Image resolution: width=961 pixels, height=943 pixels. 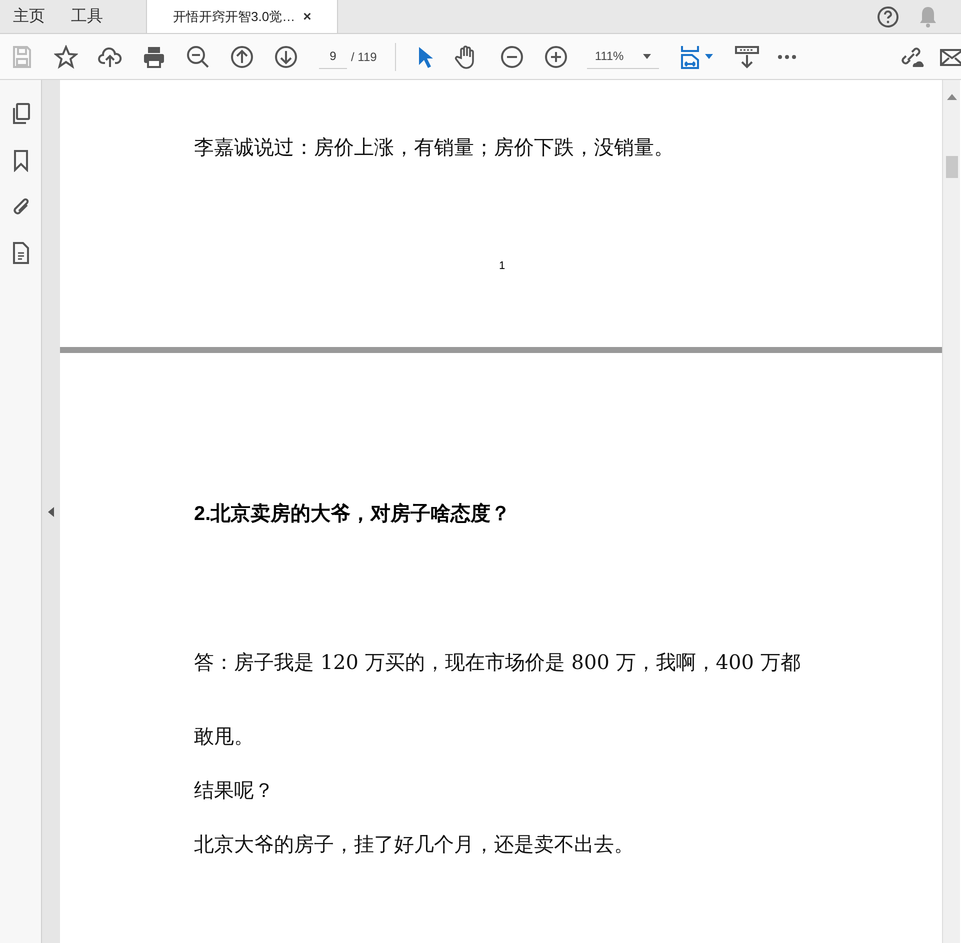 What do you see at coordinates (951, 97) in the screenshot?
I see `scroll-up-arrow-icon` at bounding box center [951, 97].